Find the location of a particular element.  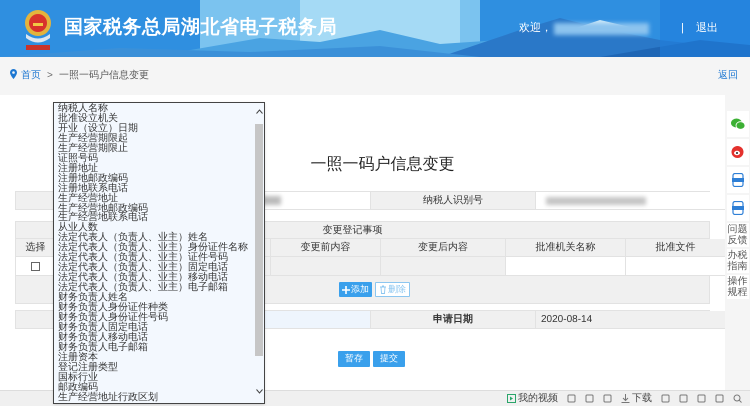

dropdown-option: 生产经营期限起 is located at coordinates (156, 139).